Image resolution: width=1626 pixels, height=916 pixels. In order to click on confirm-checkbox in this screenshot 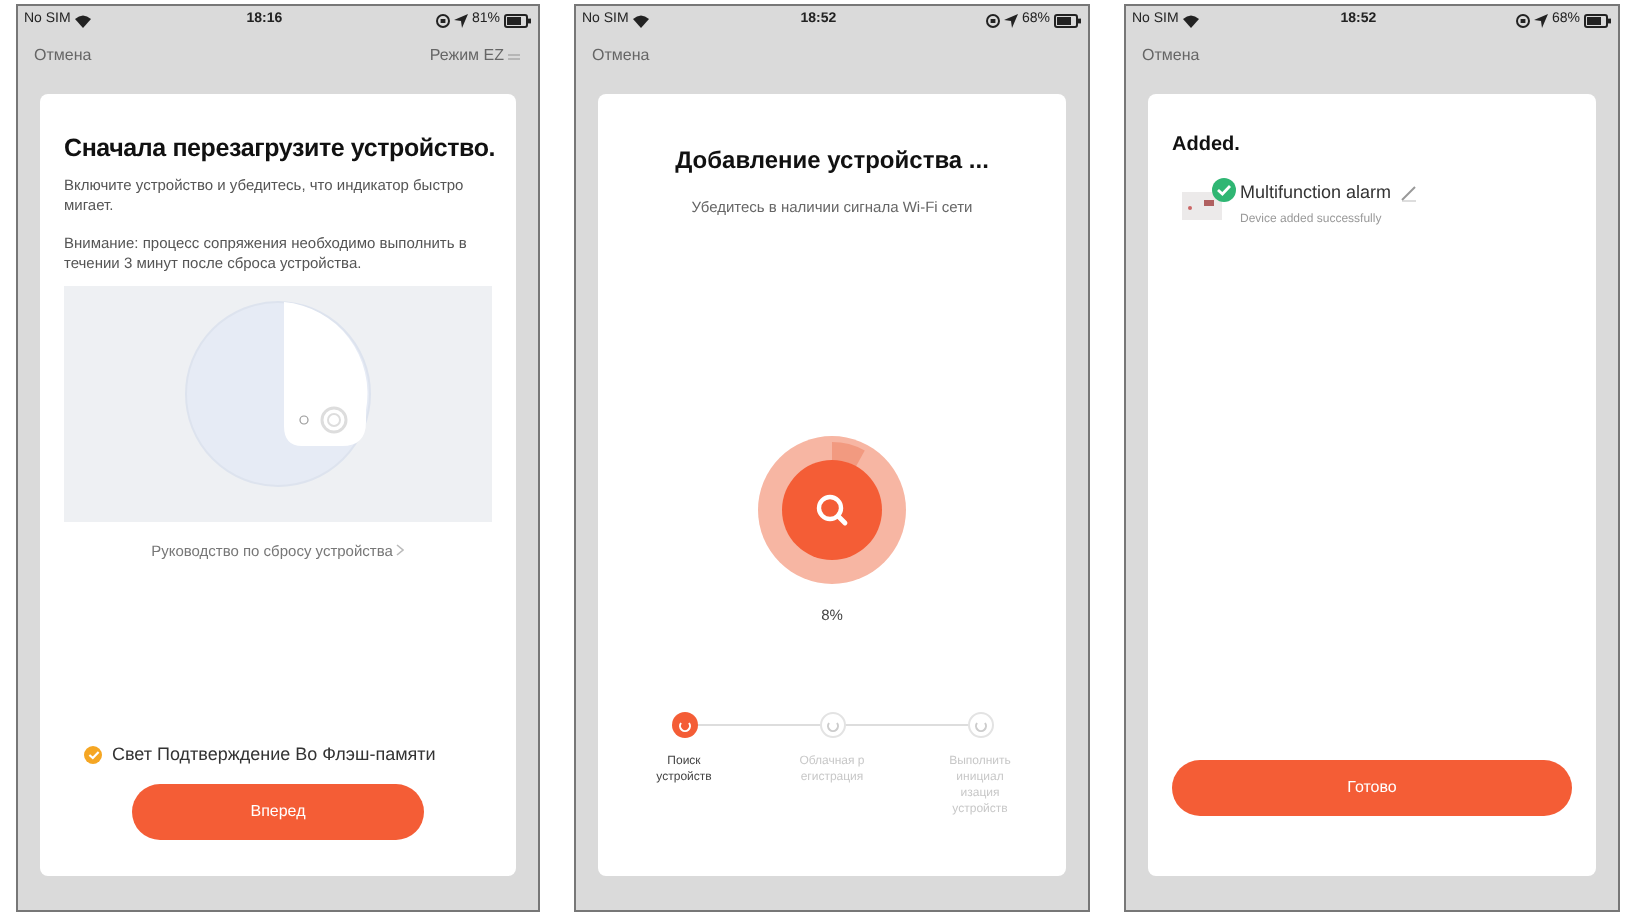, I will do `click(93, 754)`.